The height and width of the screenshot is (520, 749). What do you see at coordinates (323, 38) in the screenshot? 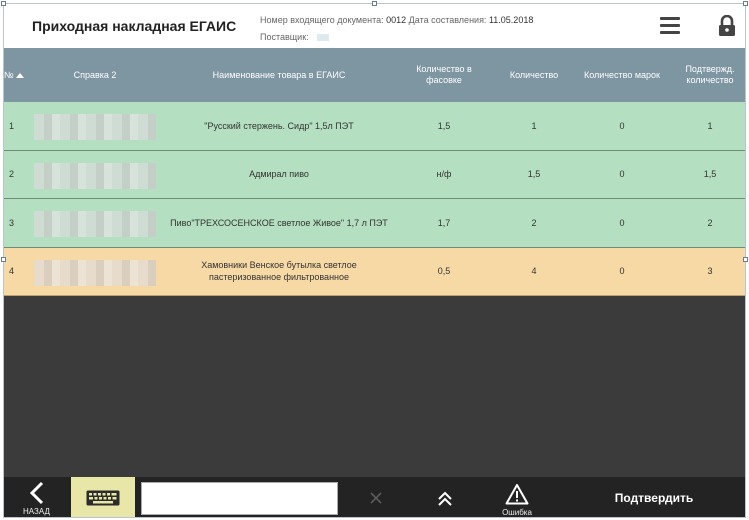
I see `supplier-value-redacted` at bounding box center [323, 38].